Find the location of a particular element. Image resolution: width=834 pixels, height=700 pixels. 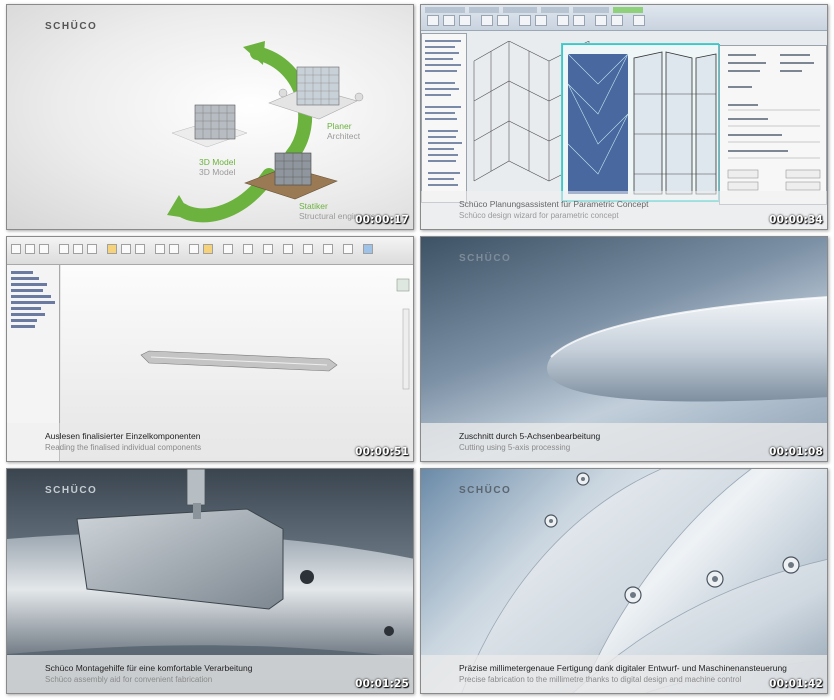

label-planner: Planer Architect is located at coordinates (343, 131).